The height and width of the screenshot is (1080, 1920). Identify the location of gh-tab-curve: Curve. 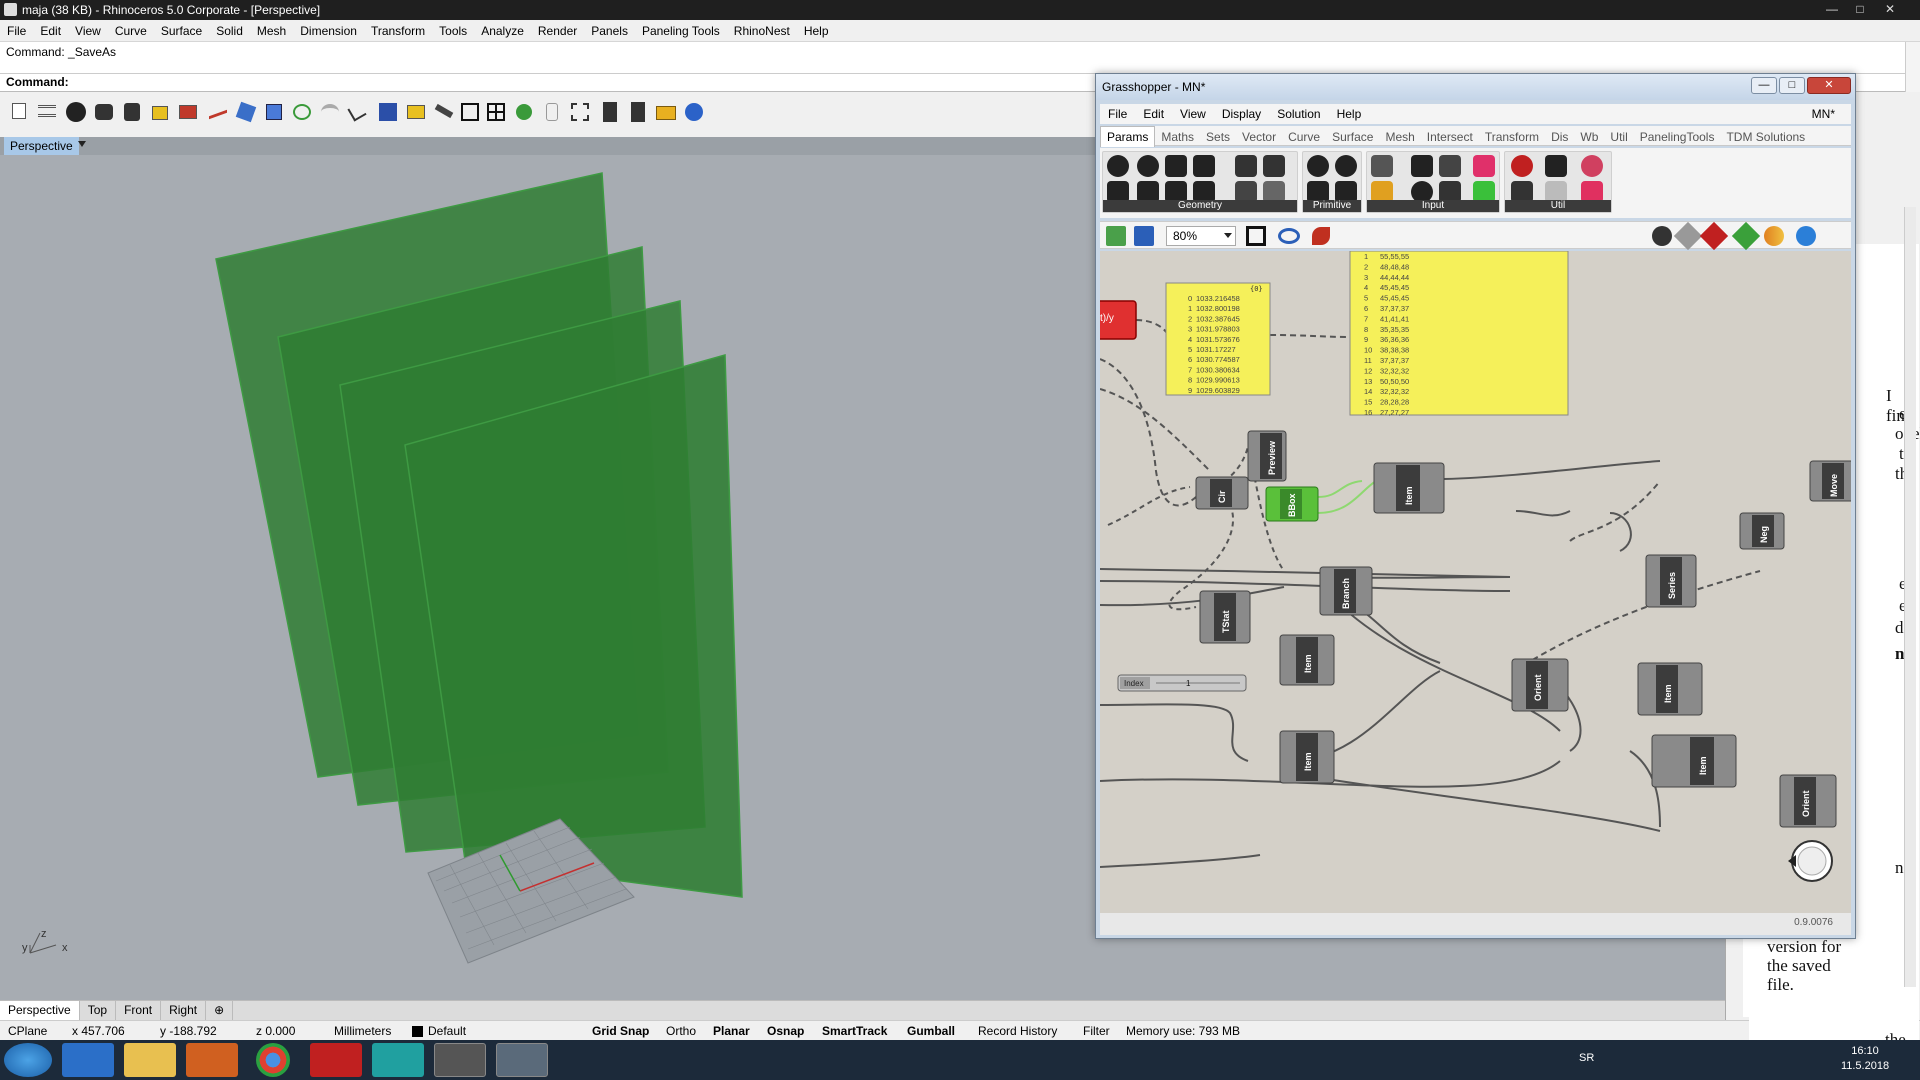
(1304, 137).